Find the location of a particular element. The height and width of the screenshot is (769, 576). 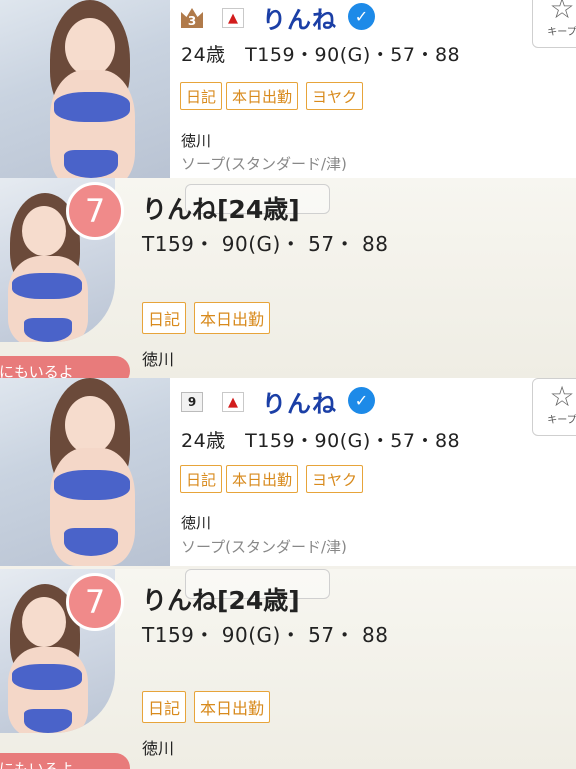

others-ribbon: 他にもいるよ is located at coordinates (65, 761).